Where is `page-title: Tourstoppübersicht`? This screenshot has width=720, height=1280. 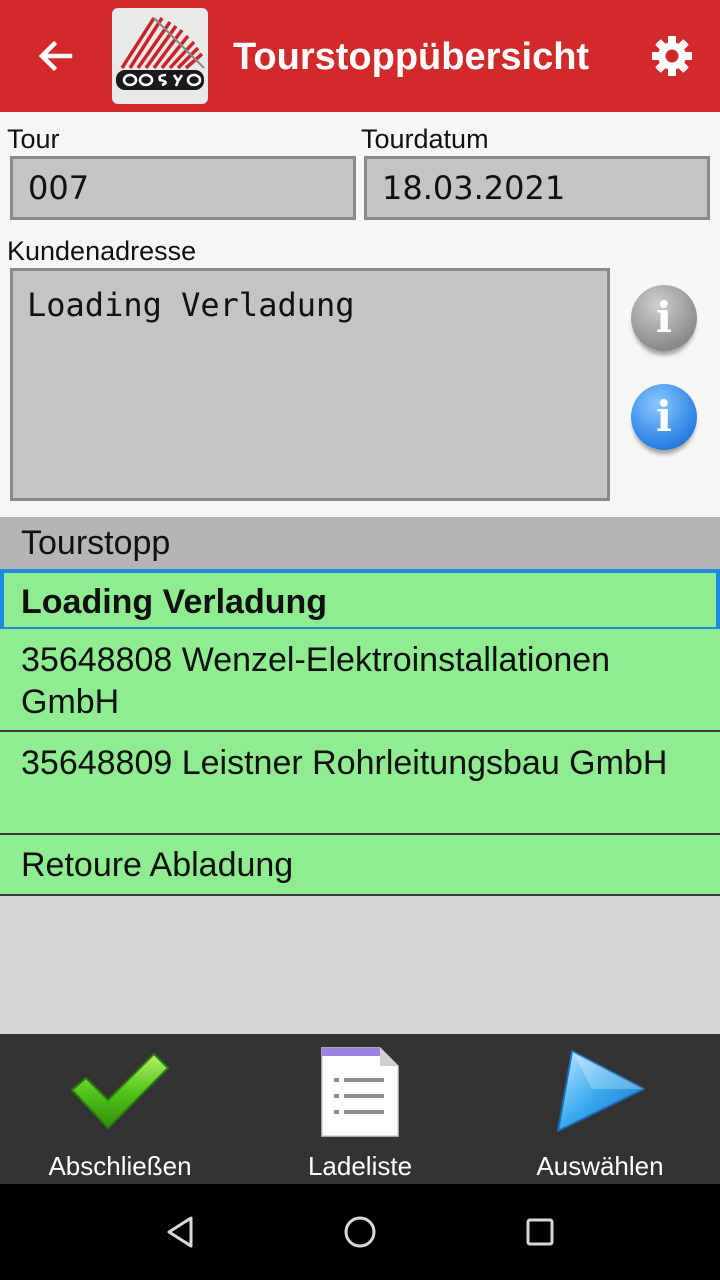
page-title: Tourstoppübersicht is located at coordinates (411, 57).